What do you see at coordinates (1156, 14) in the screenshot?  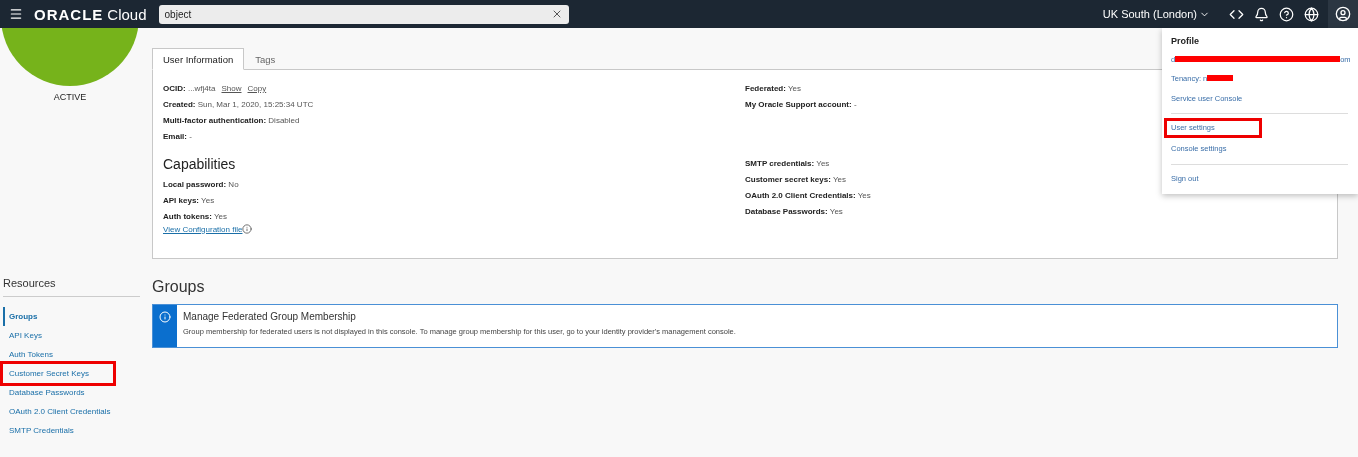 I see `region-selector: UK South (London)` at bounding box center [1156, 14].